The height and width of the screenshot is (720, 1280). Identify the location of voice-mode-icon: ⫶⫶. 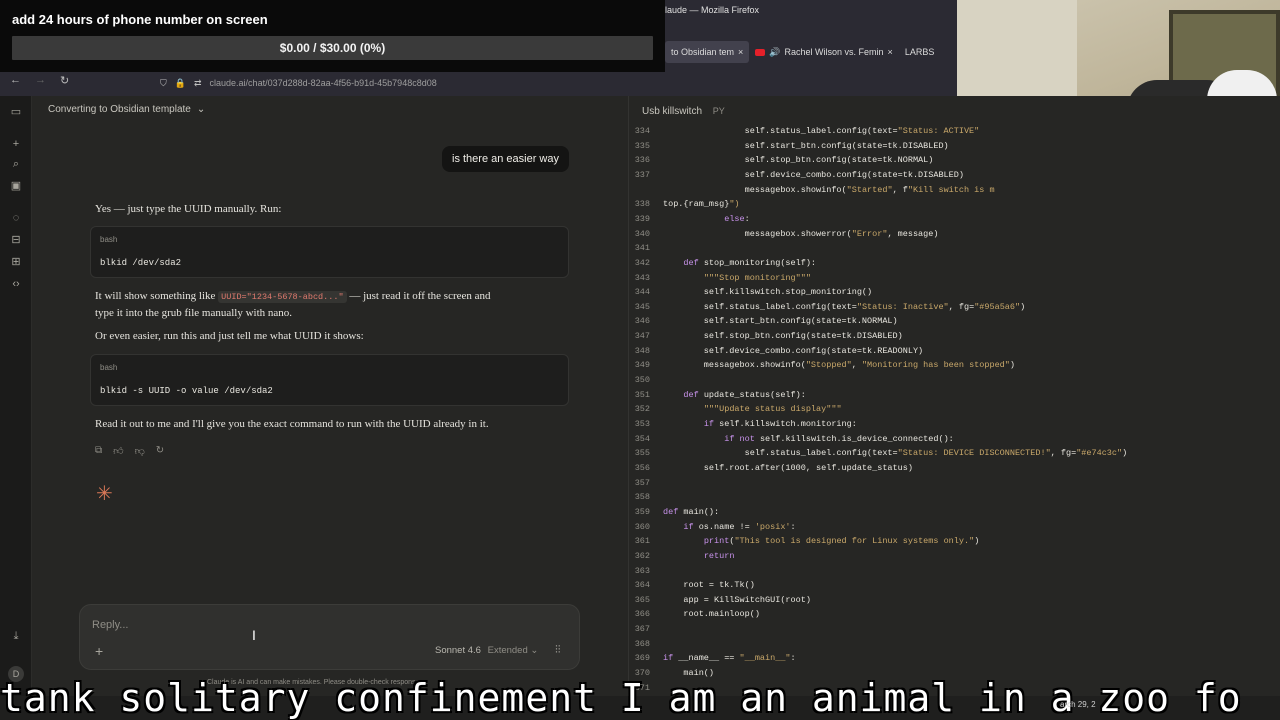
(558, 650).